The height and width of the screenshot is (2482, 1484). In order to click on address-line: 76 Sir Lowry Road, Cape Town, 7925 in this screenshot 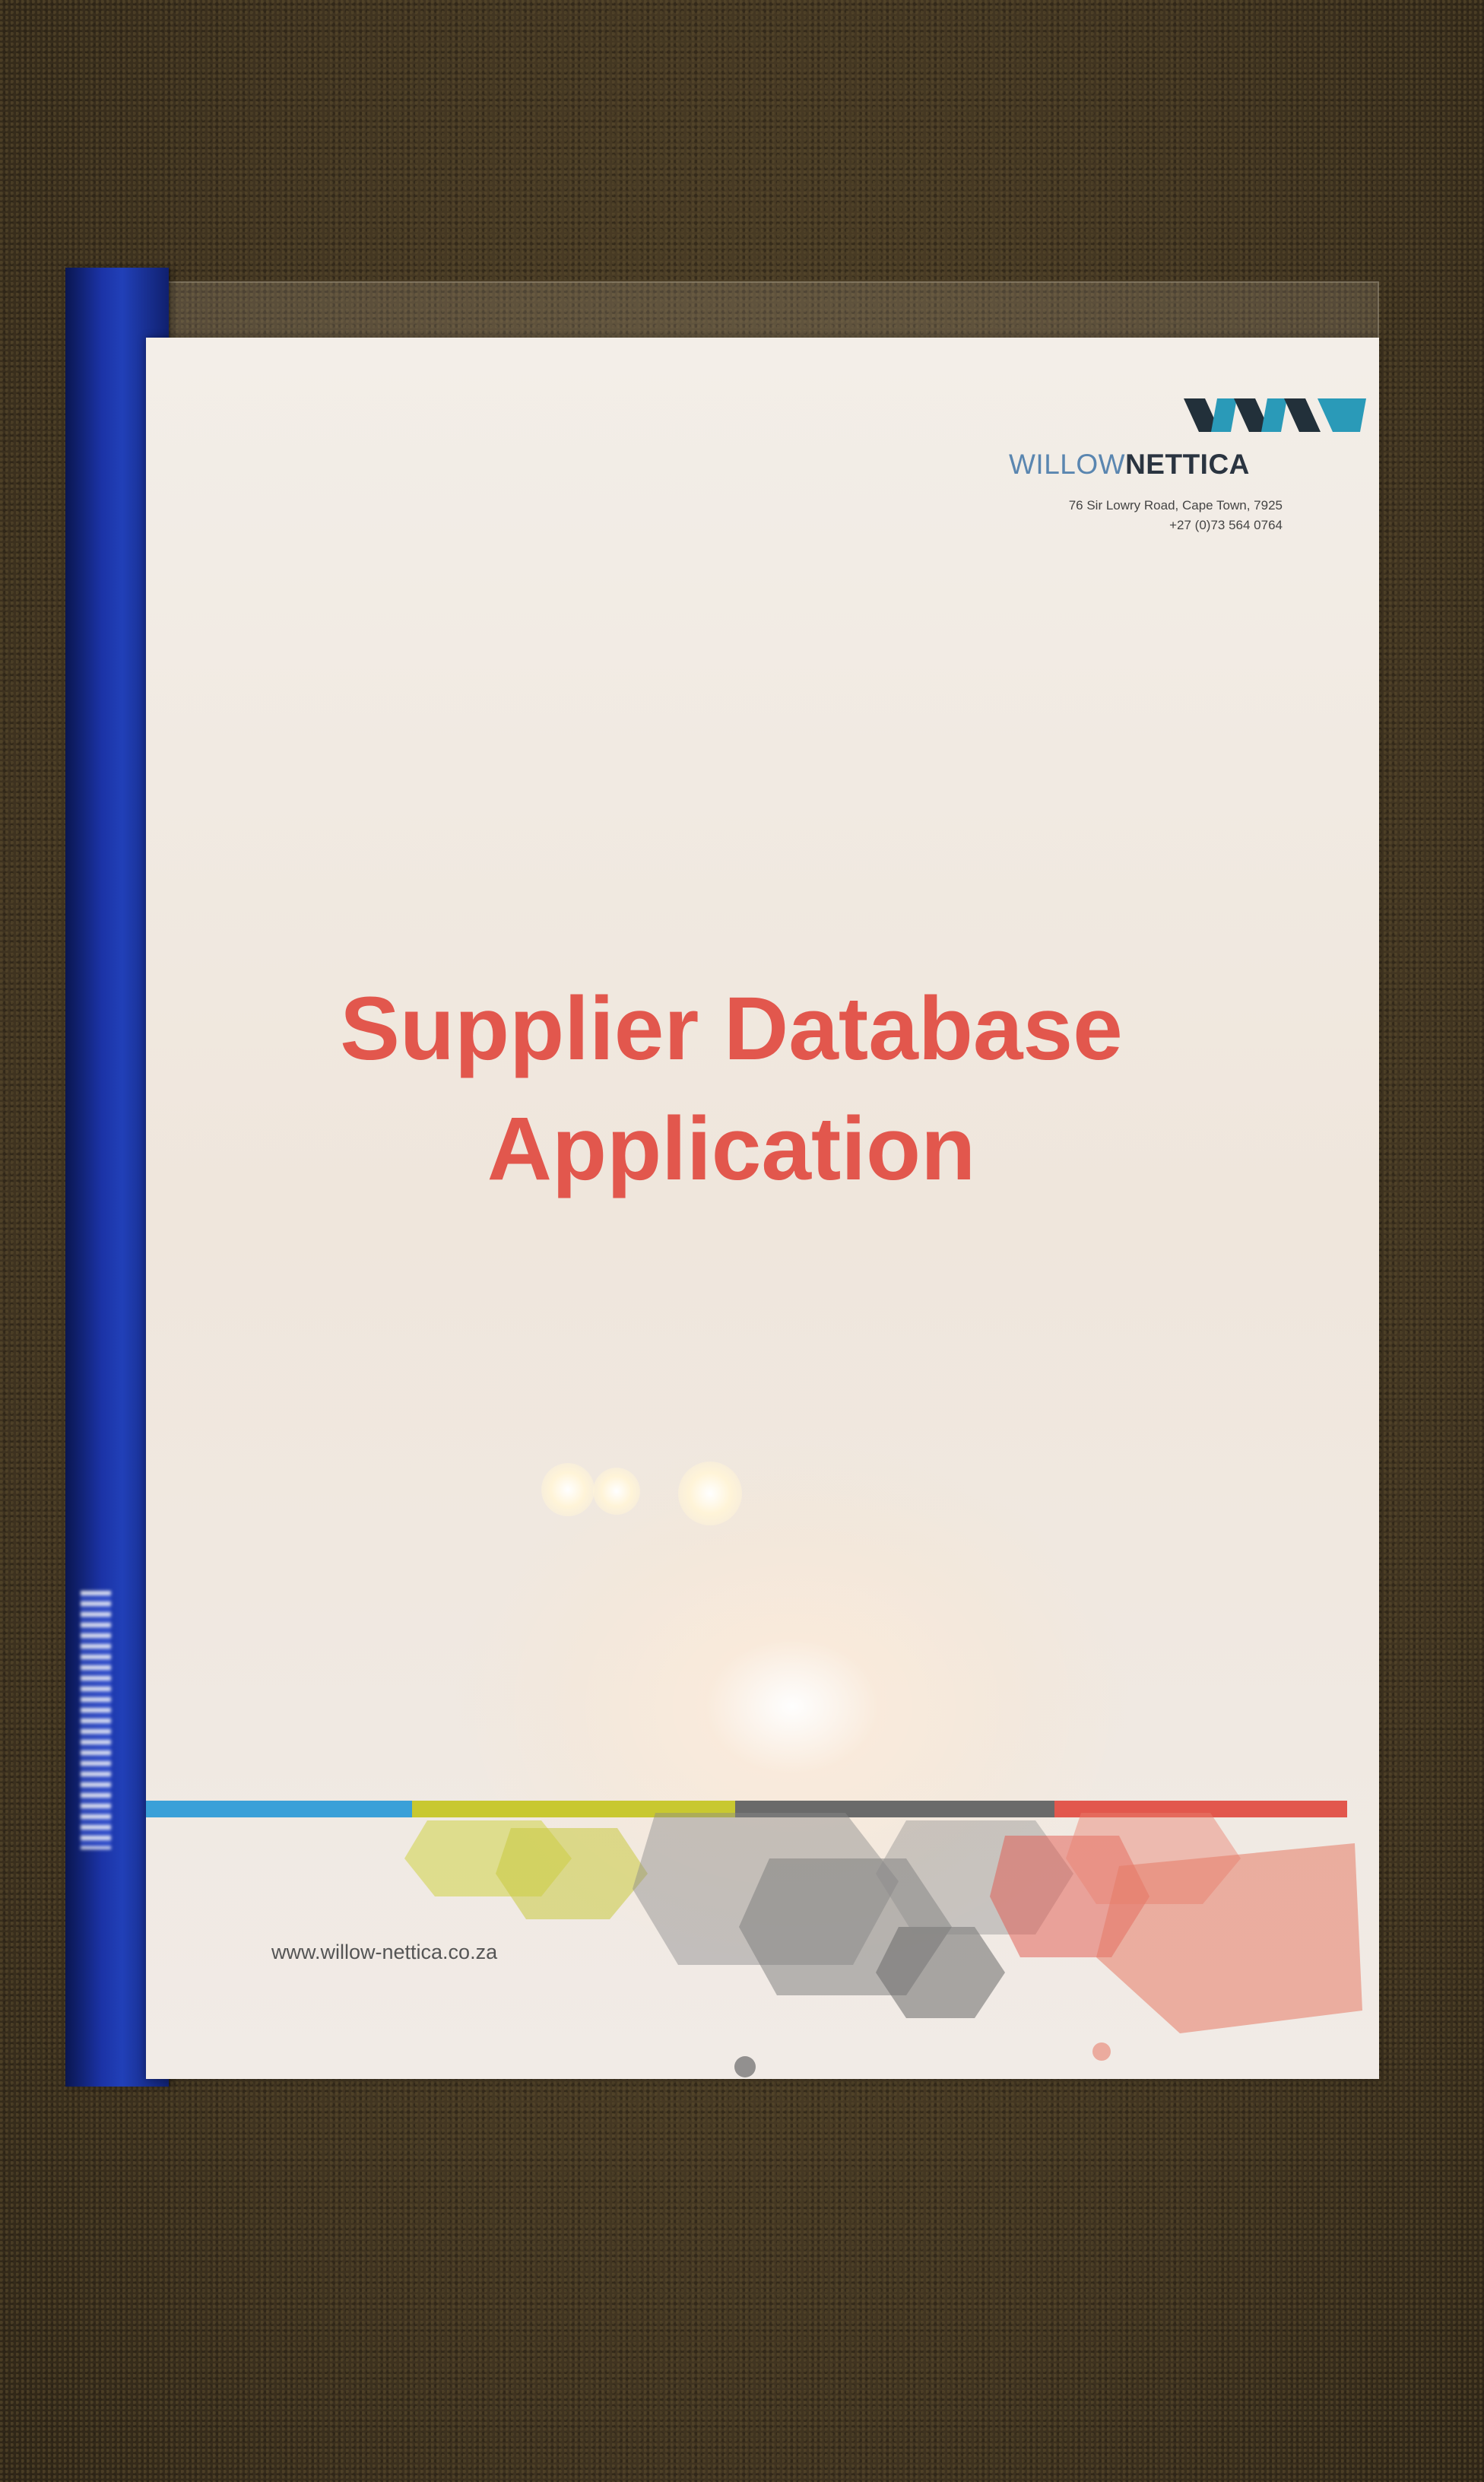, I will do `click(1175, 505)`.